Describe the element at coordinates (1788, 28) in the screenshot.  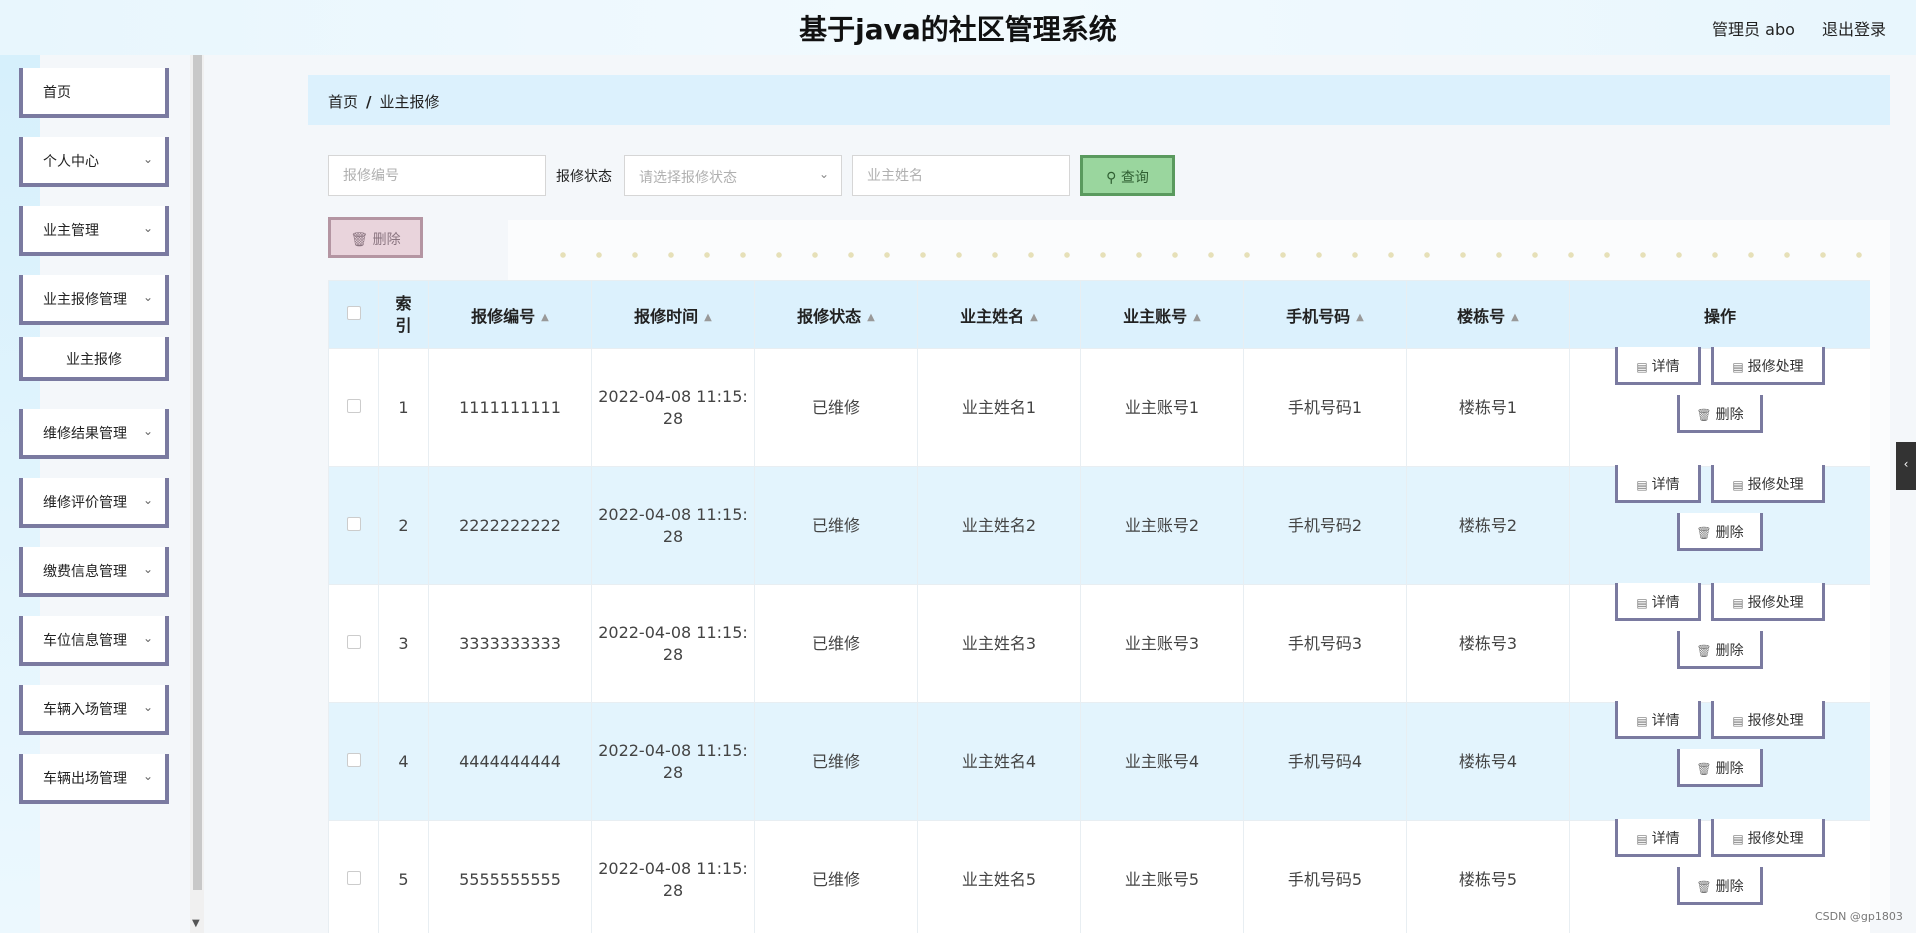
I see `header-user-area: 管理员 abo 退出登录` at that location.